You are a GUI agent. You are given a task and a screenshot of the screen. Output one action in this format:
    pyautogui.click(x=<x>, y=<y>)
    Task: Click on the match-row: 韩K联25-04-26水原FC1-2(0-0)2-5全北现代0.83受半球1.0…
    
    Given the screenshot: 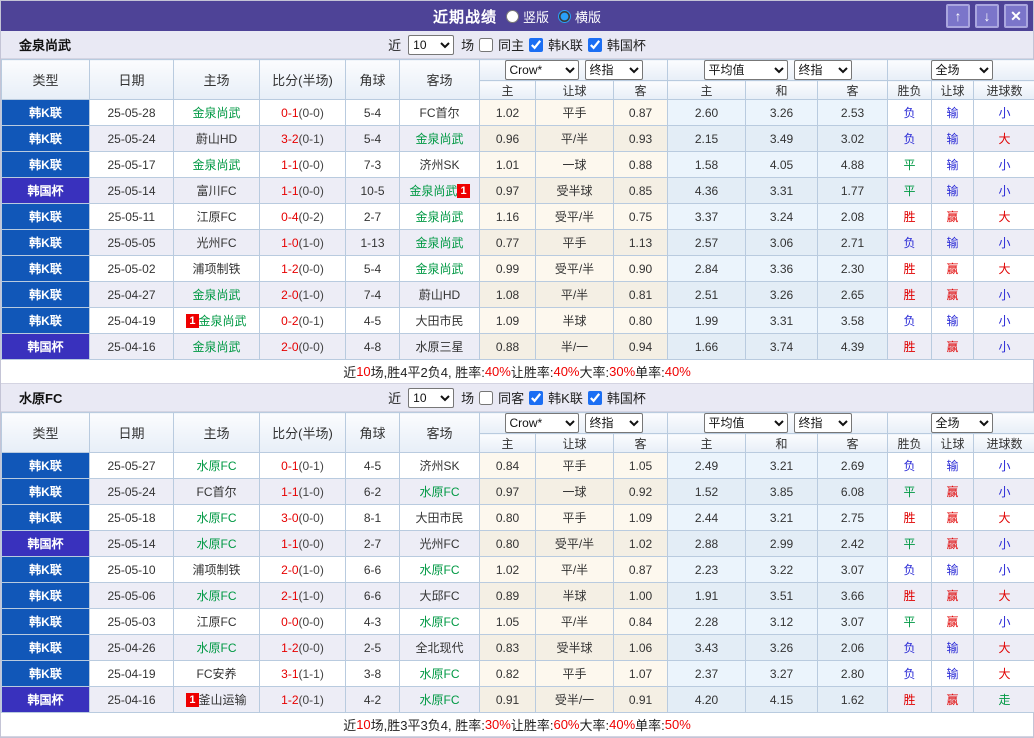 What is the action you would take?
    pyautogui.click(x=518, y=648)
    